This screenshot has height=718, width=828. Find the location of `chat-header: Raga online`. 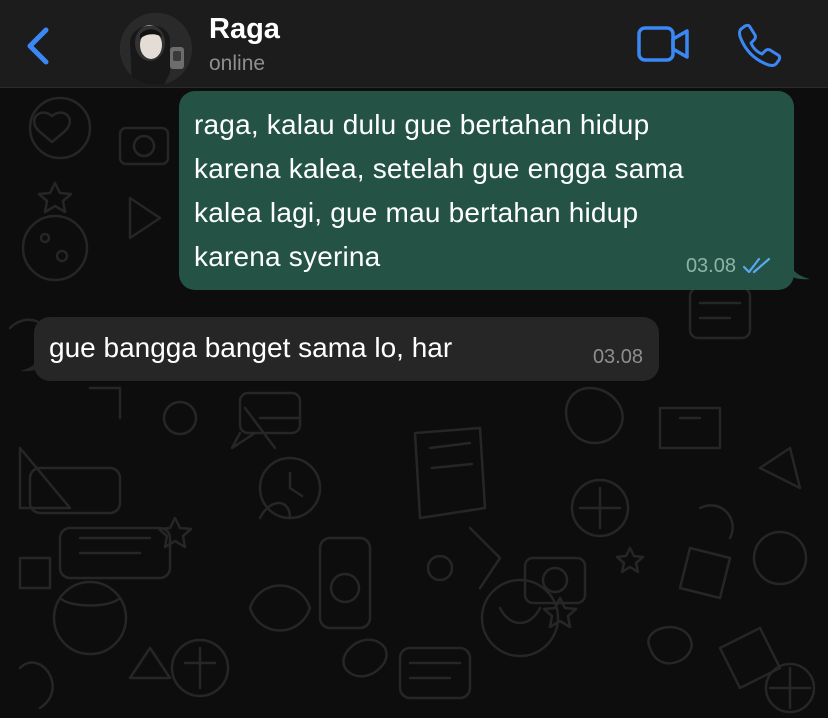

chat-header: Raga online is located at coordinates (414, 44).